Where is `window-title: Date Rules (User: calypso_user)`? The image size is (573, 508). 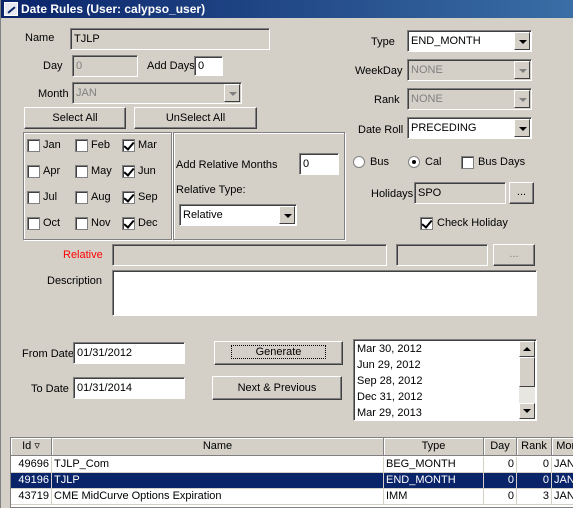 window-title: Date Rules (User: calypso_user) is located at coordinates (113, 9).